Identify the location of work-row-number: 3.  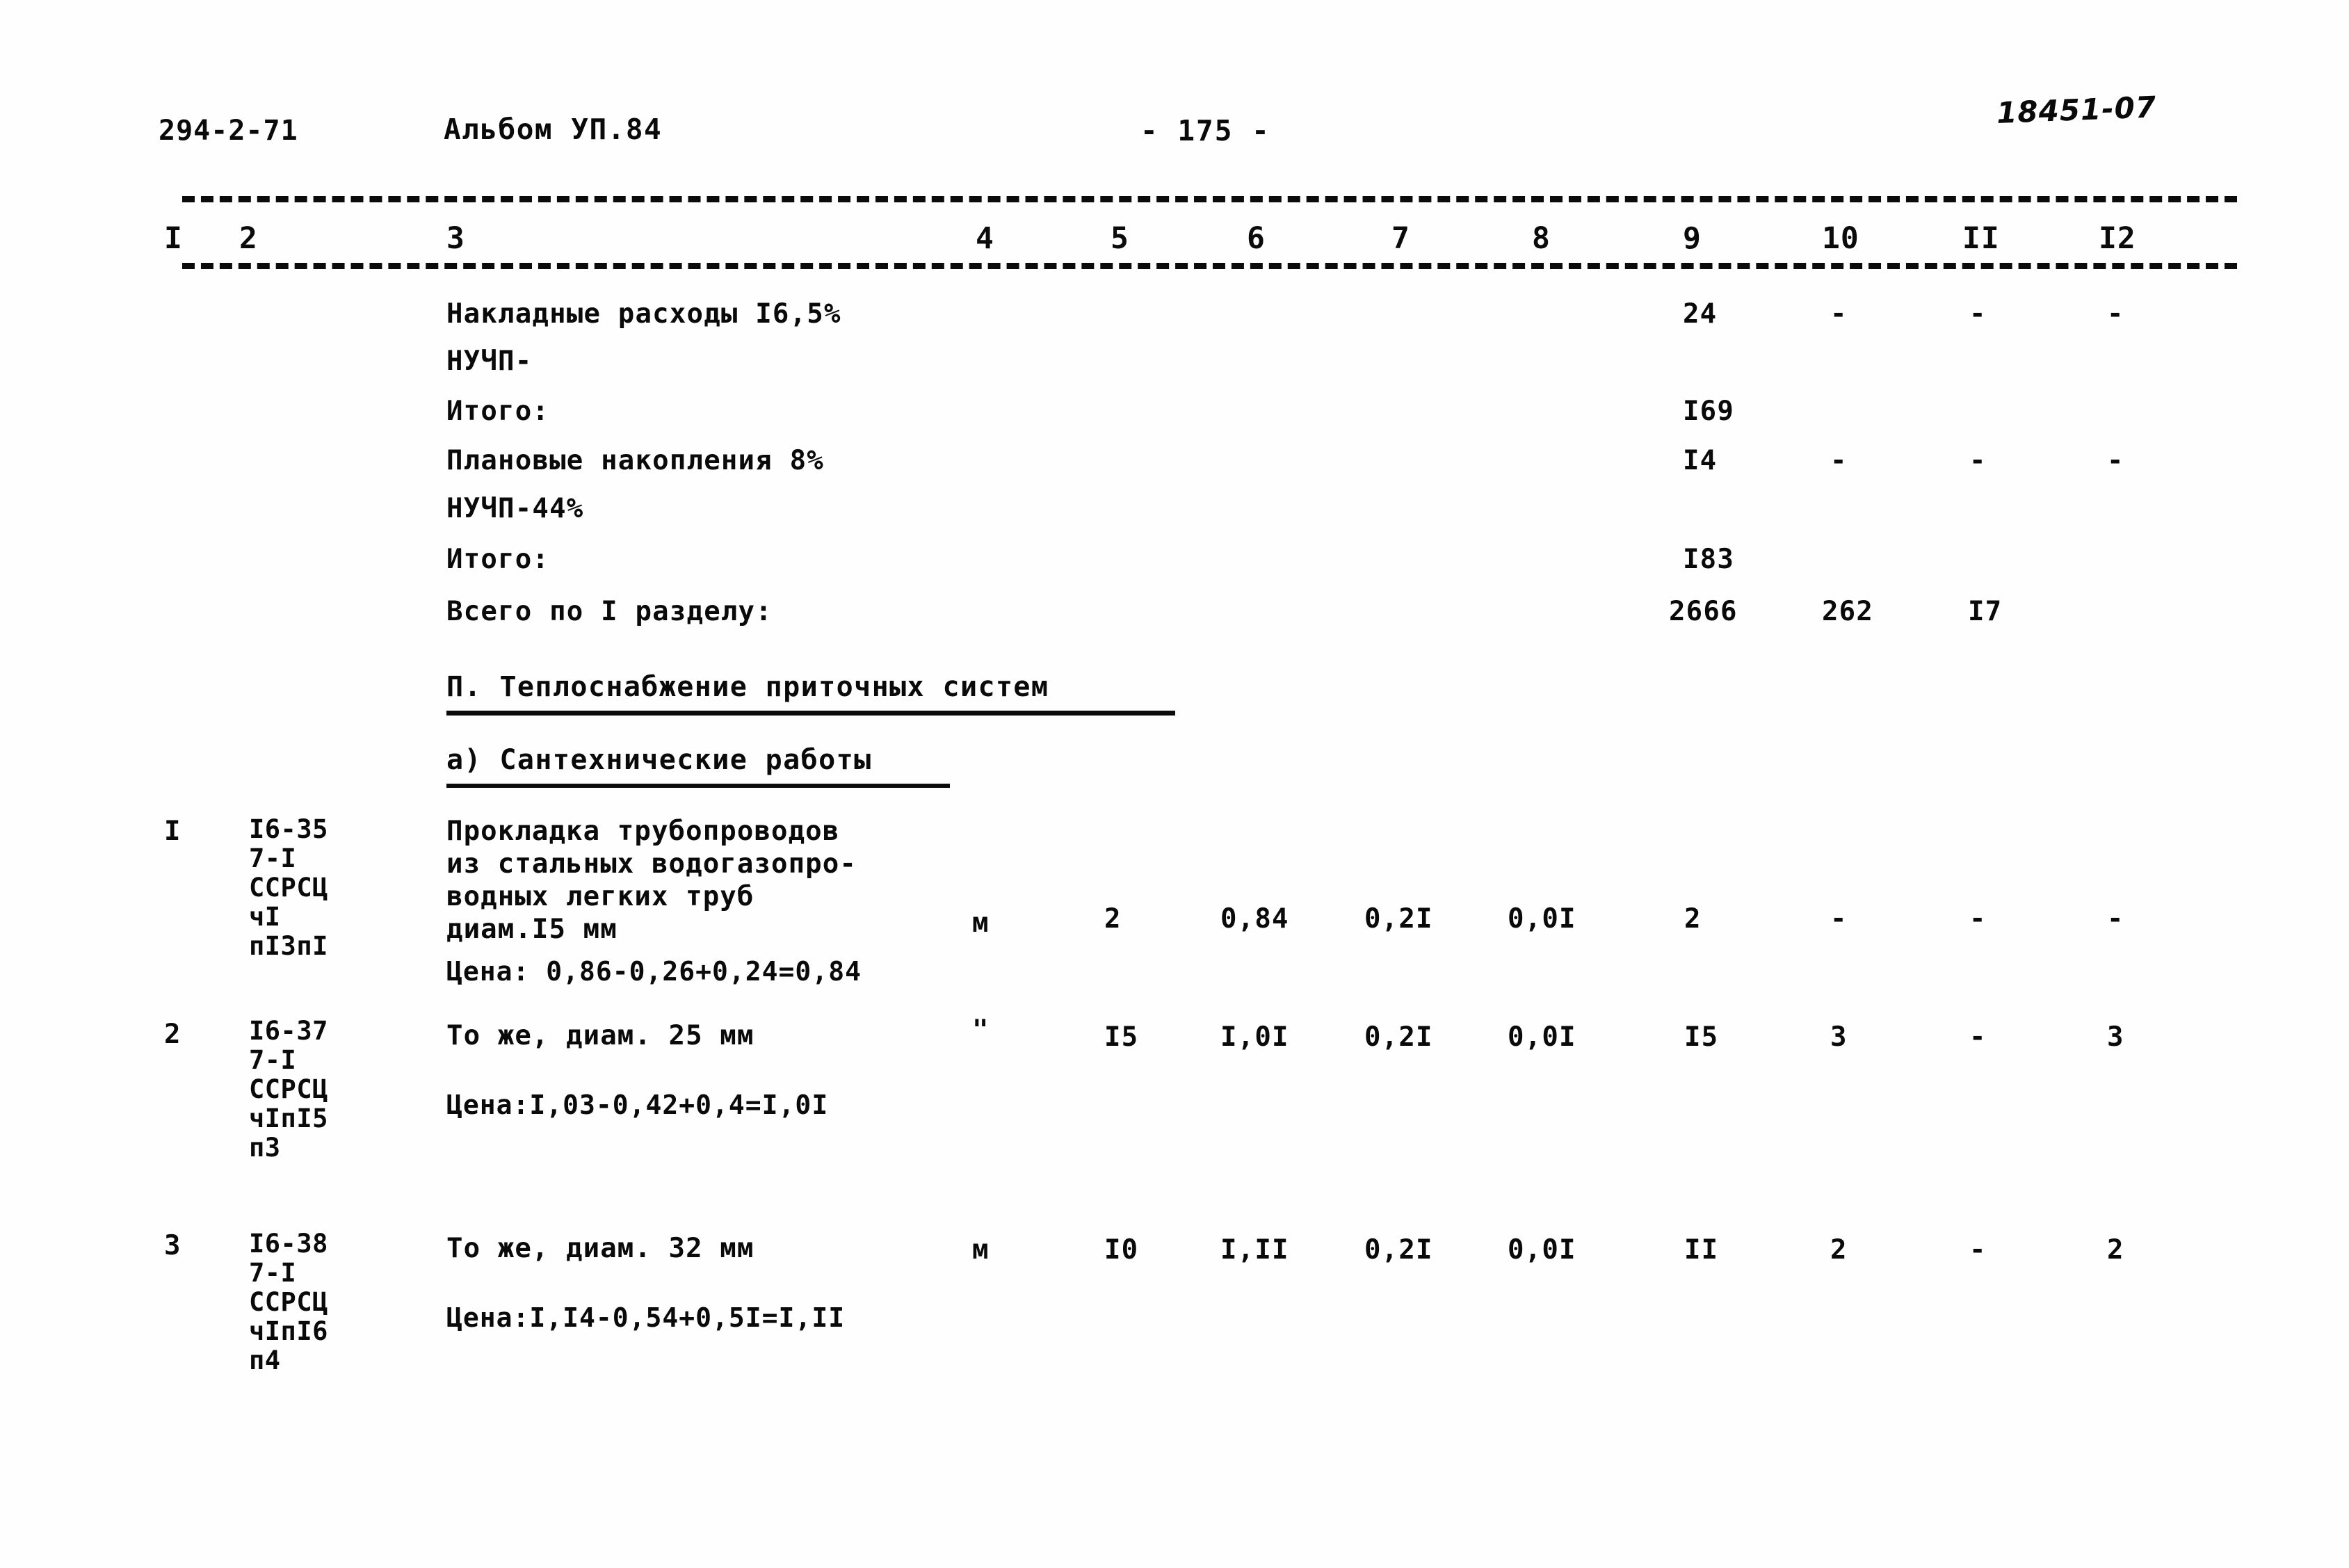
(172, 1245).